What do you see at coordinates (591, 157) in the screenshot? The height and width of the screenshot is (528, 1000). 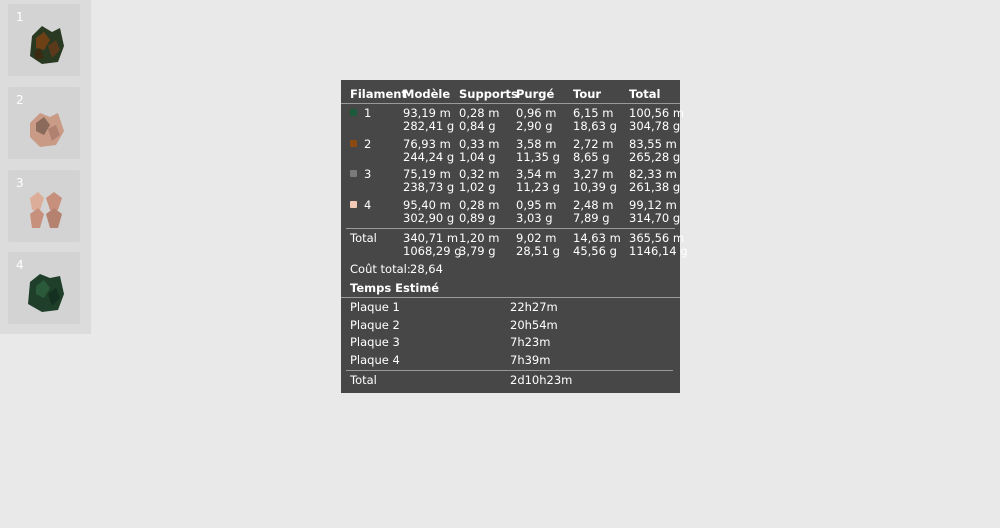 I see `tower-weight: 8,65 g` at bounding box center [591, 157].